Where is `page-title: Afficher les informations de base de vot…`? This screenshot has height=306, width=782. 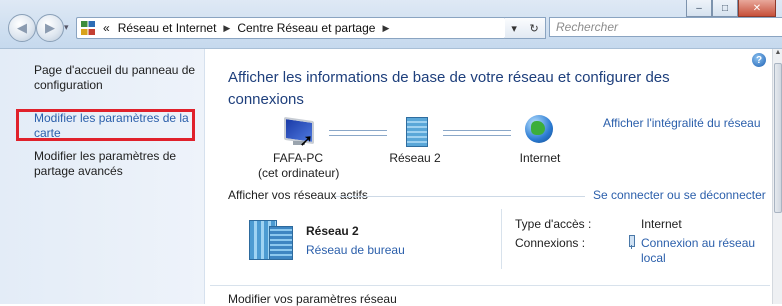
page-title: Afficher les informations de base de vot… is located at coordinates (449, 88).